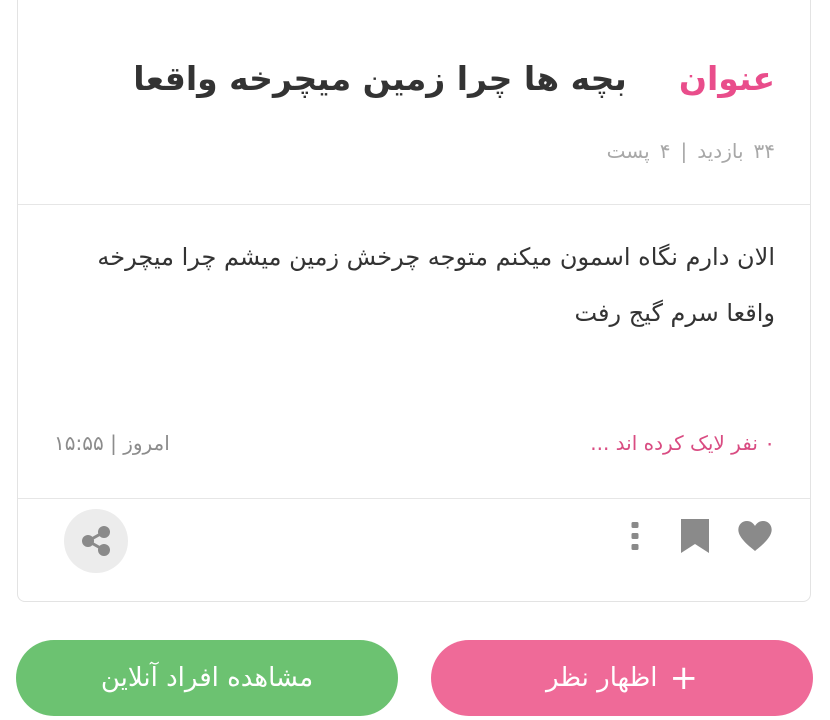 The height and width of the screenshot is (720, 830). I want to click on view-online-users-label: مشاهده افراد آنلاین, so click(207, 678).